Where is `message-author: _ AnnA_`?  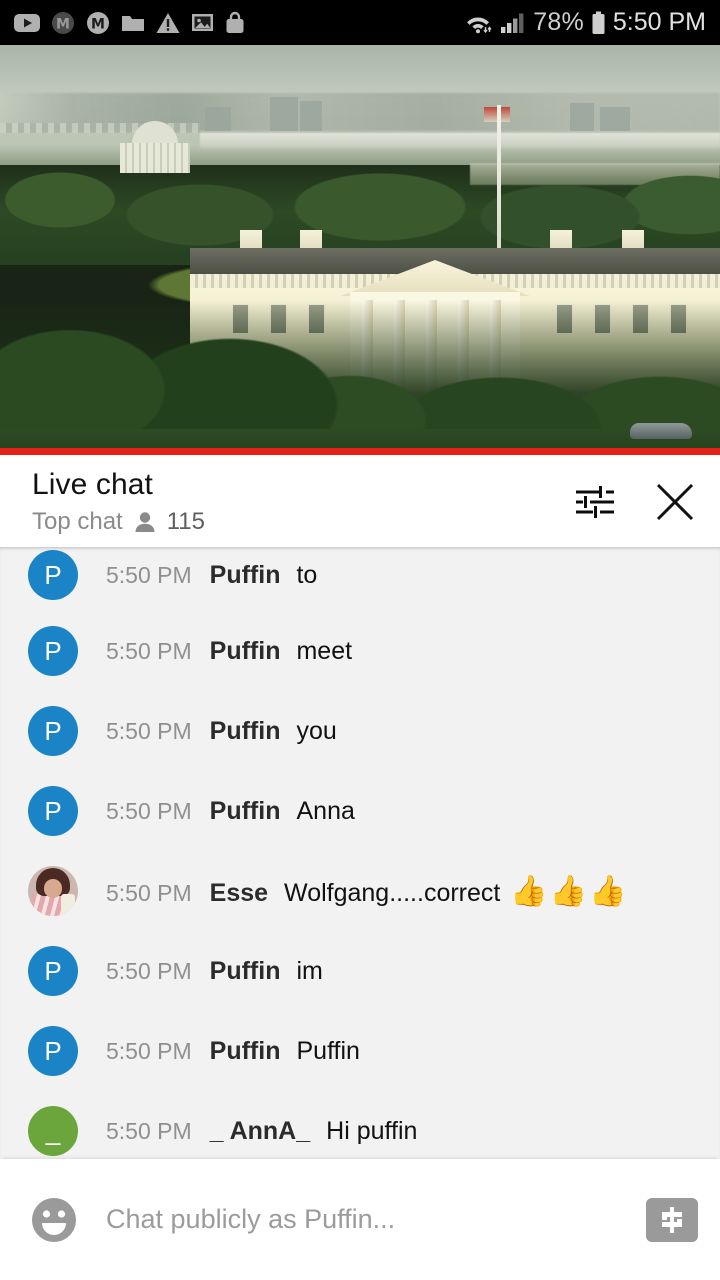
message-author: _ AnnA_ is located at coordinates (260, 1131).